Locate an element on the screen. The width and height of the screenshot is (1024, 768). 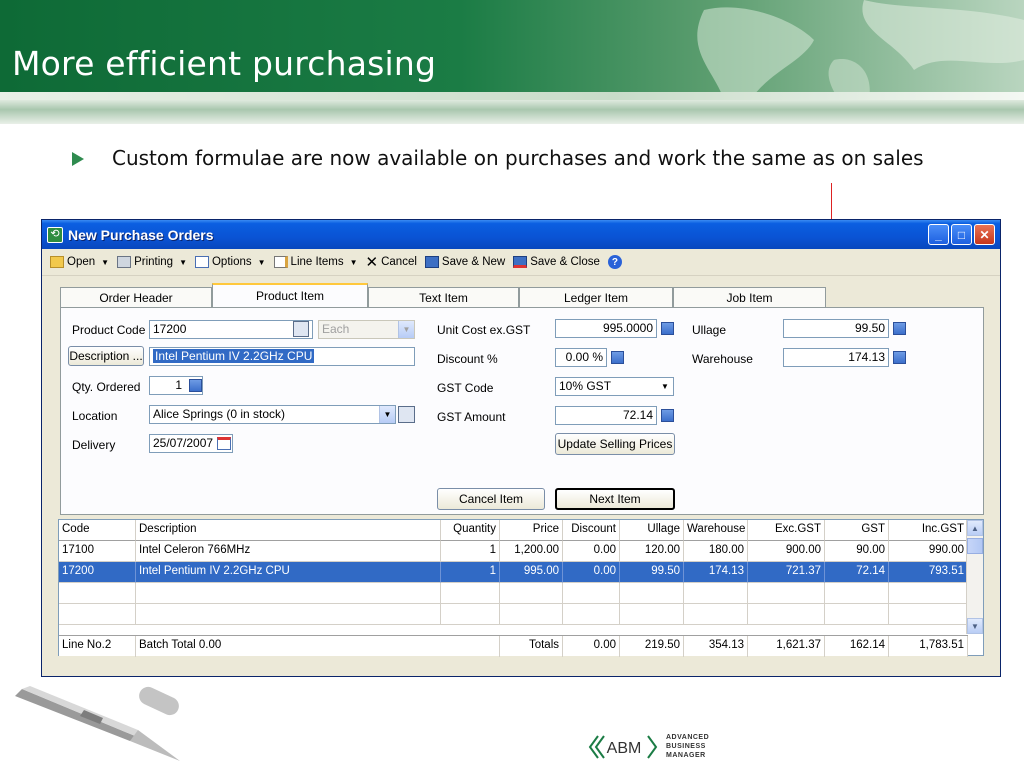
cell-warehouse: 180.00 is located at coordinates (716, 551).